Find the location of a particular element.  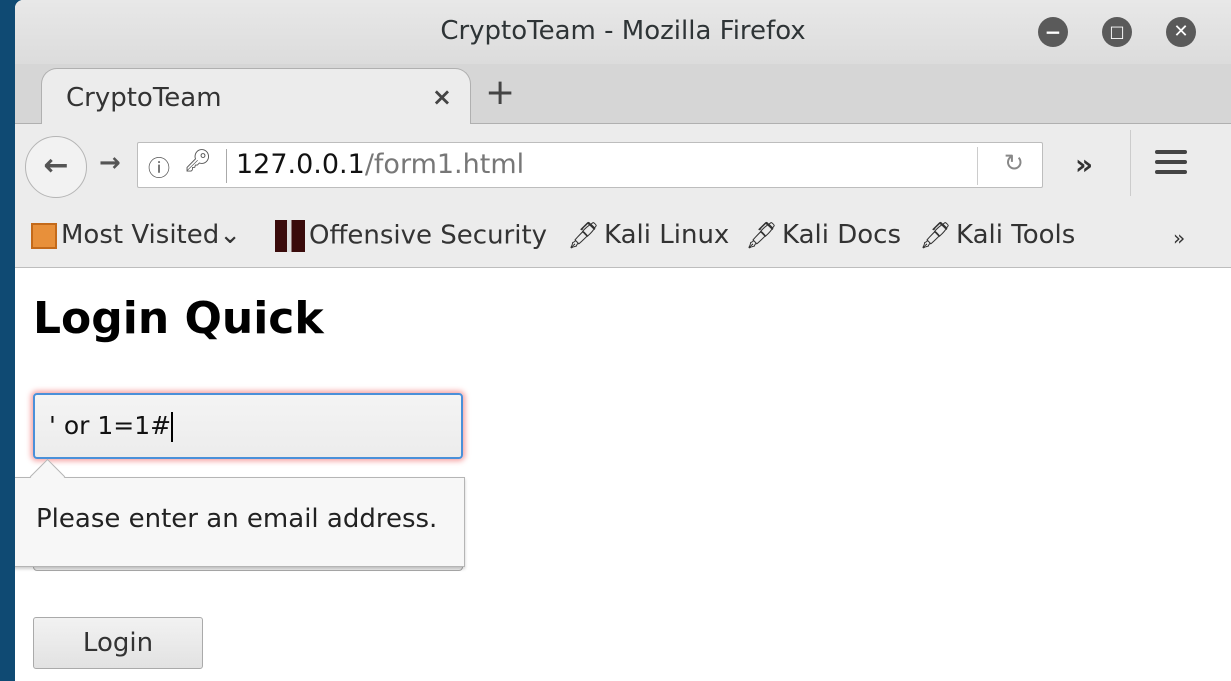

bookmark-label: Offensive Security is located at coordinates (428, 235).